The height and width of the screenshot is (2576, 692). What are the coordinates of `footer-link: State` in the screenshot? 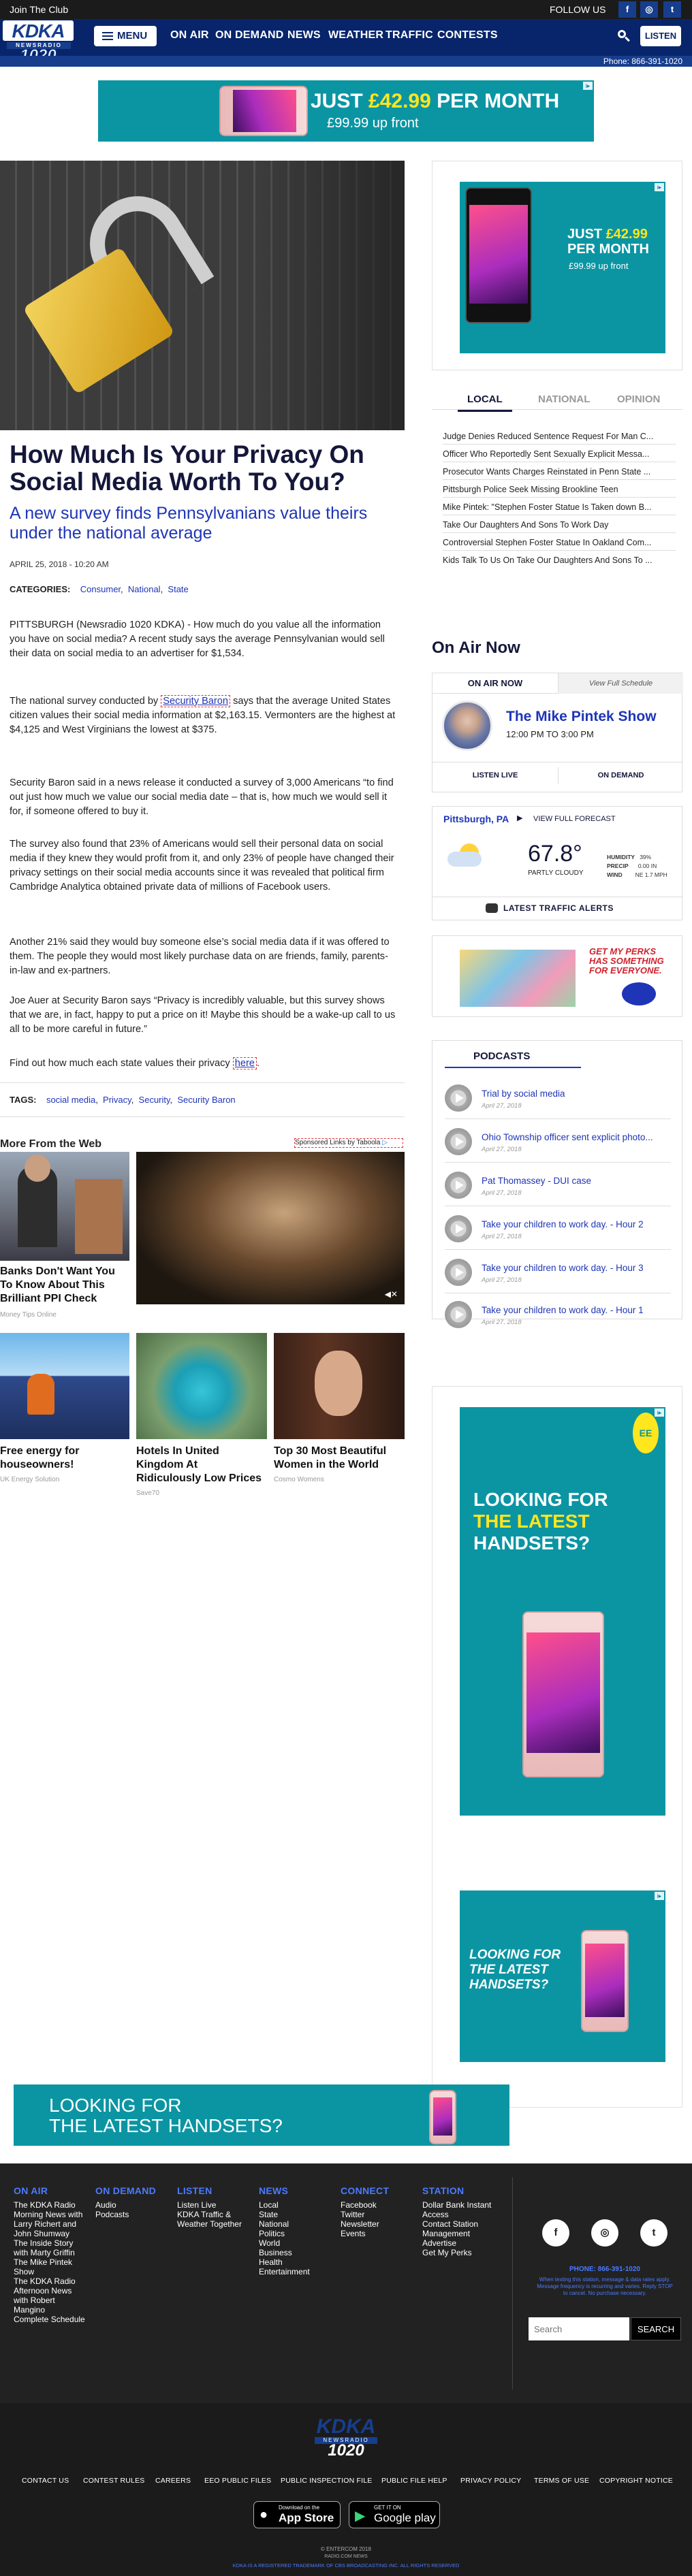 It's located at (268, 2214).